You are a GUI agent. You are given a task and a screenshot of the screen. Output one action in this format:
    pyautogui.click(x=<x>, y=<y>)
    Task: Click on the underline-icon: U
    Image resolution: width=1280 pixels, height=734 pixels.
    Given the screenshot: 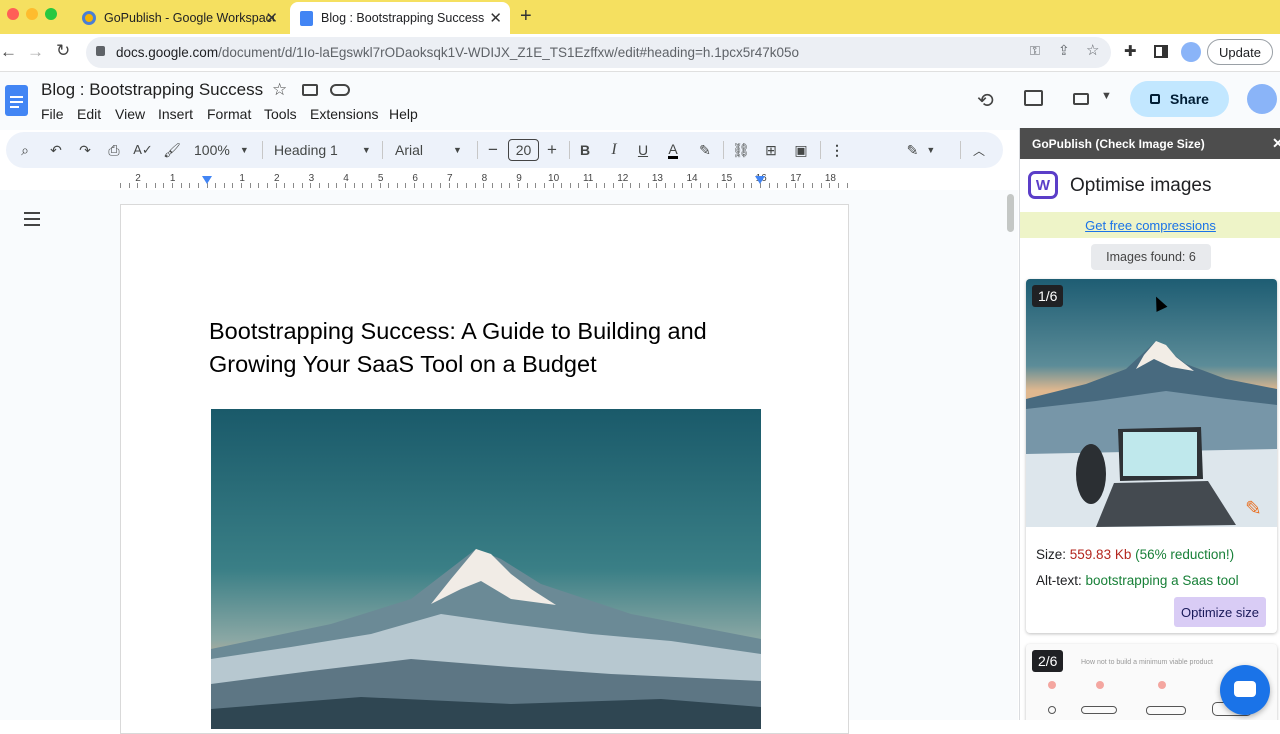 What is the action you would take?
    pyautogui.click(x=643, y=150)
    